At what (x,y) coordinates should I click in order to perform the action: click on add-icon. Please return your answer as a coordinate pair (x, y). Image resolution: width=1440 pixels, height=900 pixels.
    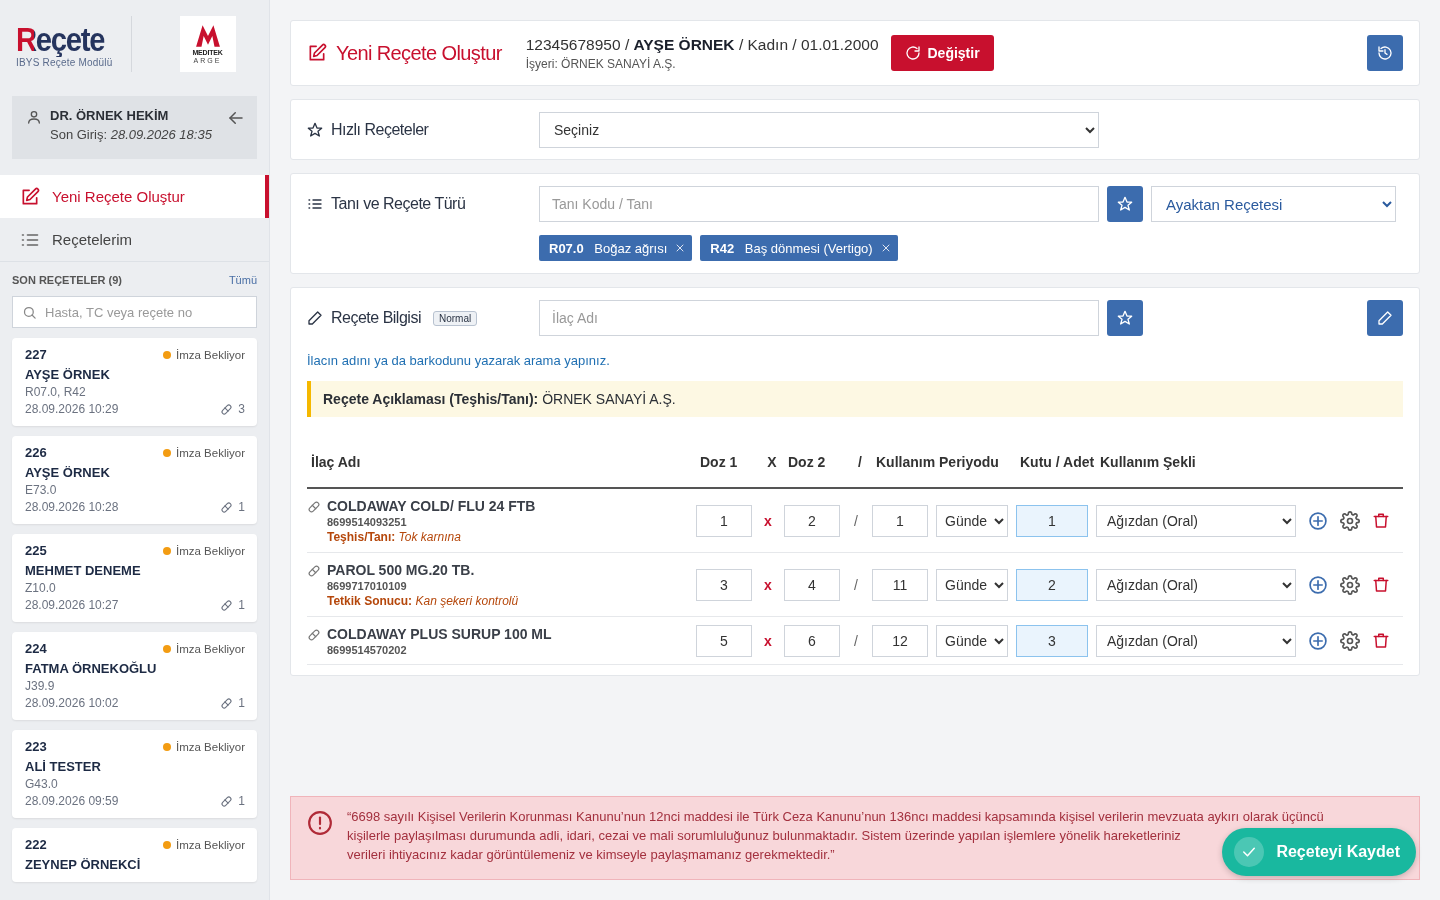
    Looking at the image, I should click on (1318, 520).